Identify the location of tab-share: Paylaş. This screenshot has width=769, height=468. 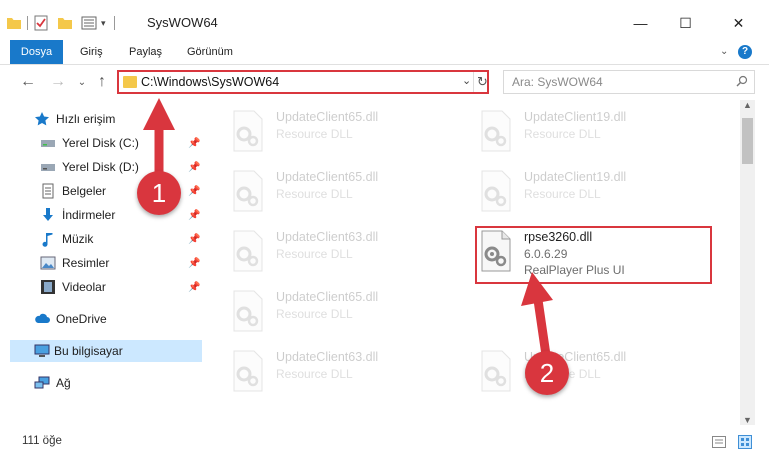
(145, 52).